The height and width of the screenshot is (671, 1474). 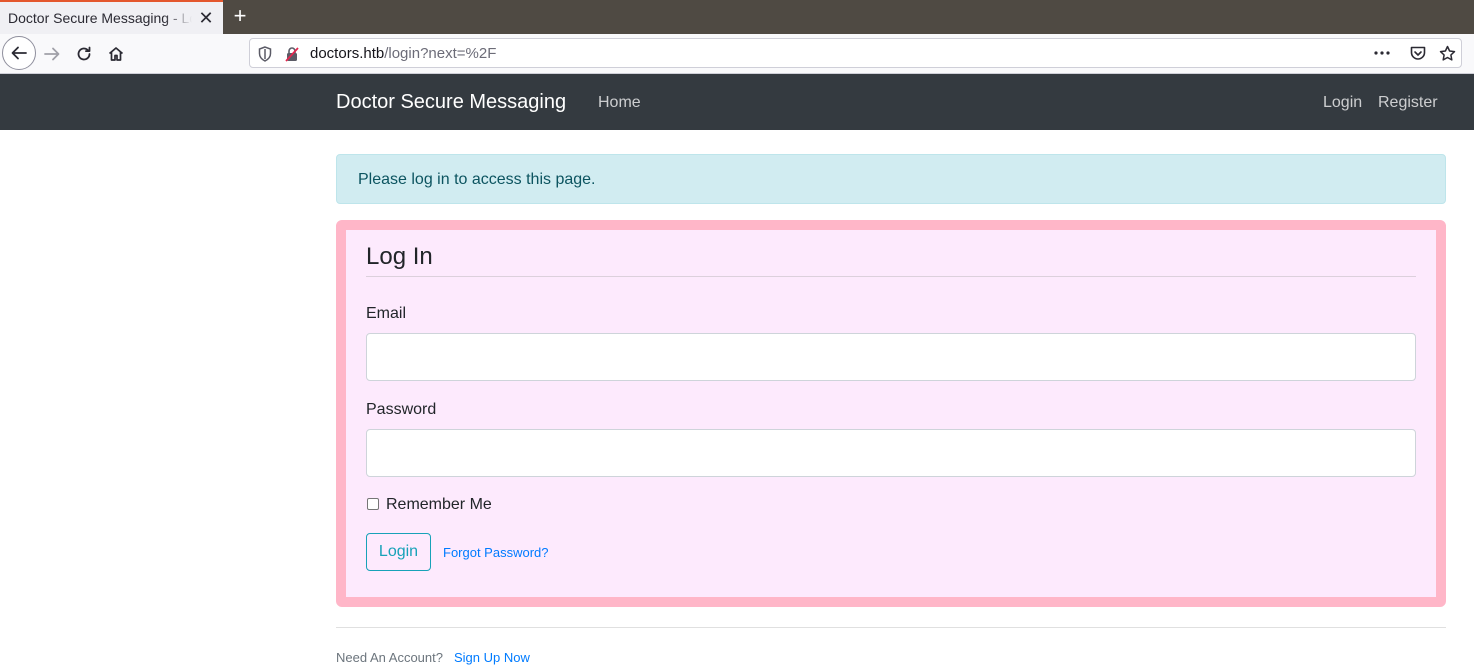 What do you see at coordinates (440, 53) in the screenshot?
I see `url-path: /login?next=%2F` at bounding box center [440, 53].